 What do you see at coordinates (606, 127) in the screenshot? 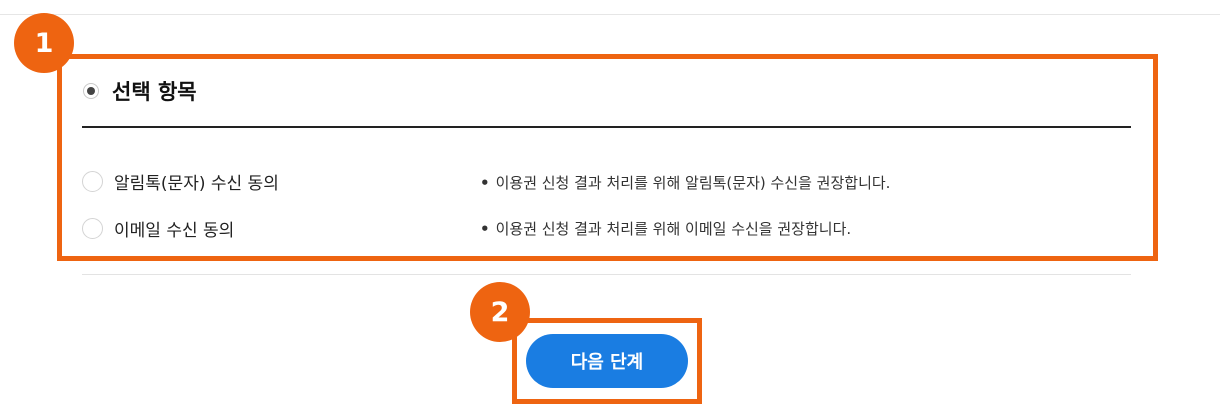
I see `section-title-divider` at bounding box center [606, 127].